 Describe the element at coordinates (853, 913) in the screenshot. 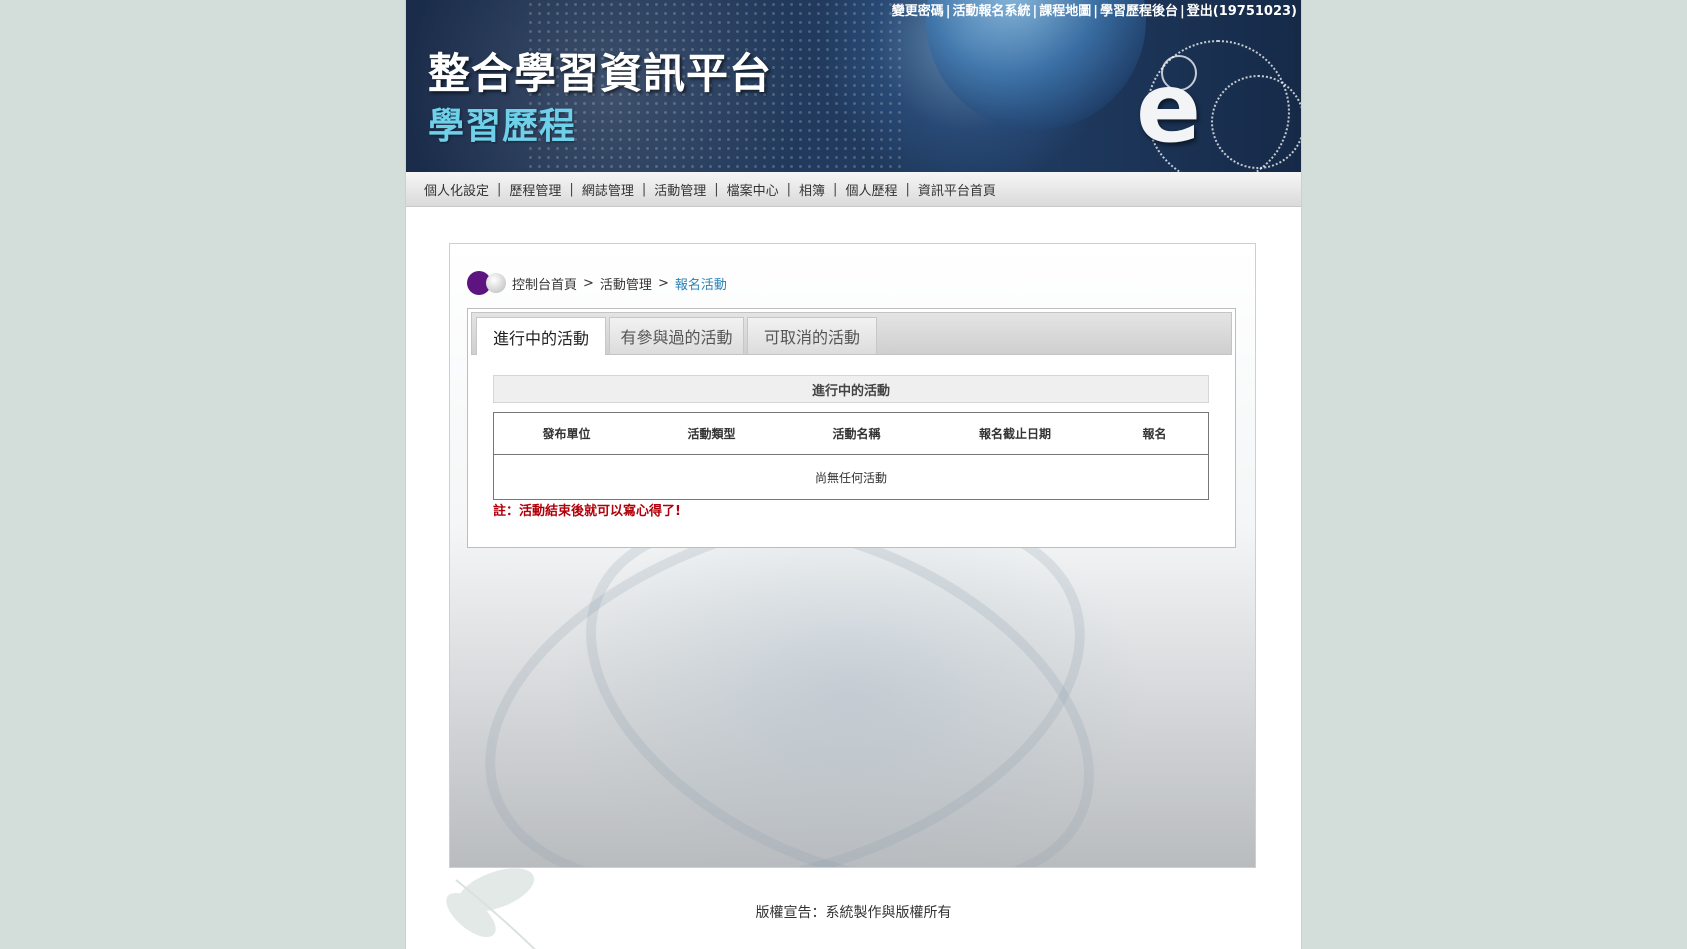

I see `copyright-footer: 版權宣告：系統製作與版權所有` at that location.